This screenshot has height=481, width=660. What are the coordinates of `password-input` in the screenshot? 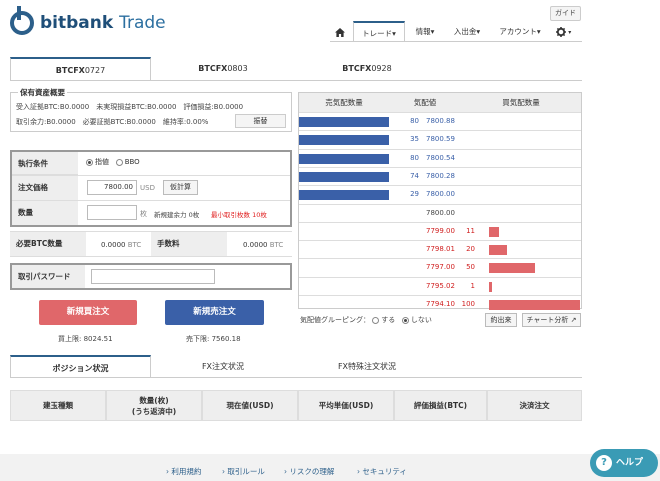 It's located at (153, 276).